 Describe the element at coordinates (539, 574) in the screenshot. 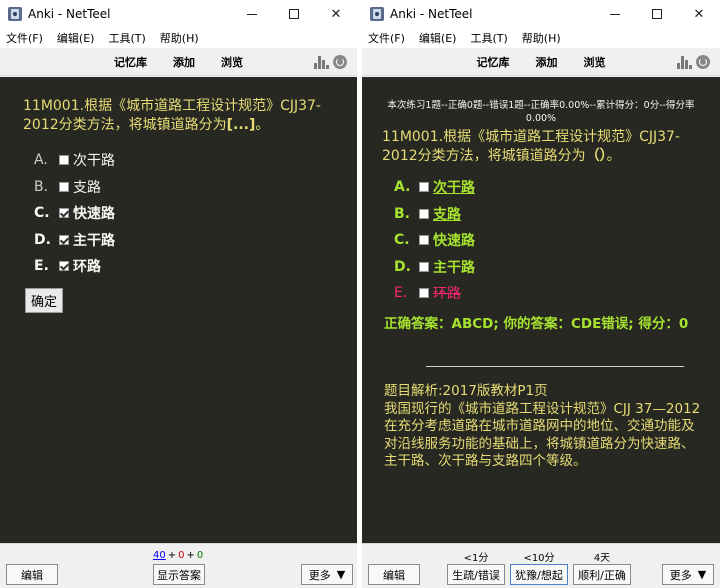

I see `ease-hard-button: 犹豫/想起` at that location.